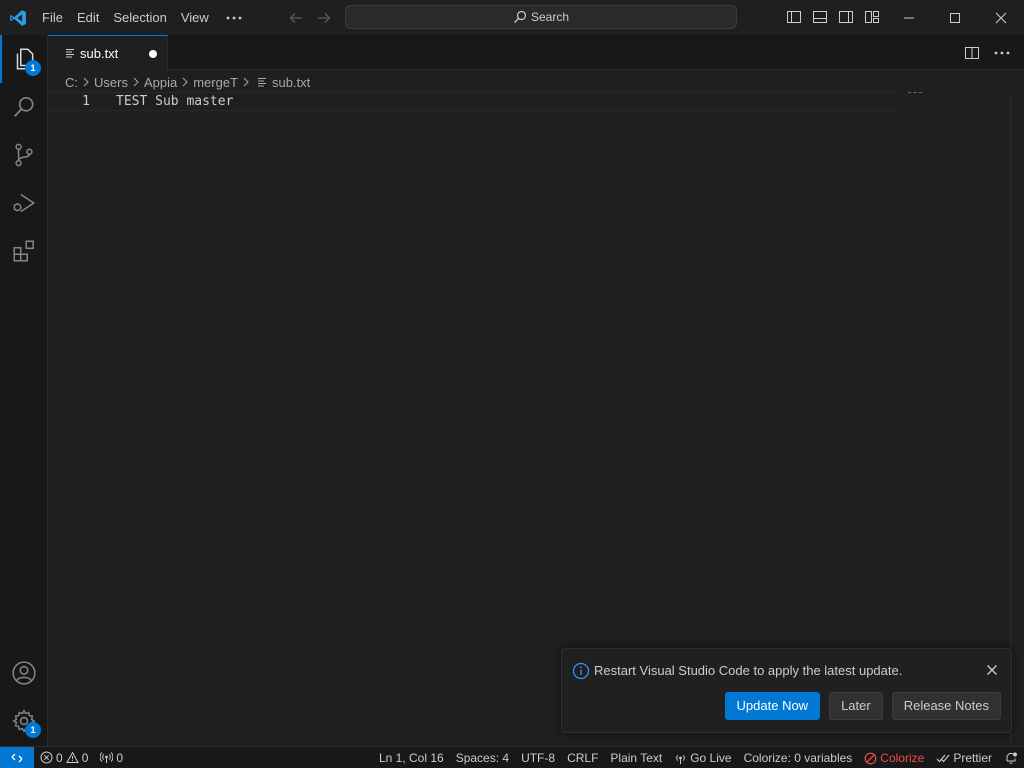  I want to click on prettier-label: Prettier, so click(972, 758).